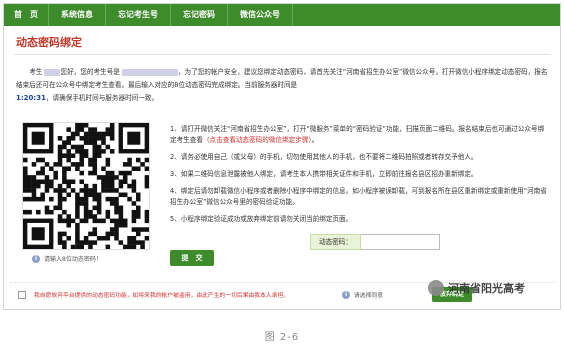 Image resolution: width=564 pixels, height=354 pixels. I want to click on qr-code, so click(86, 186).